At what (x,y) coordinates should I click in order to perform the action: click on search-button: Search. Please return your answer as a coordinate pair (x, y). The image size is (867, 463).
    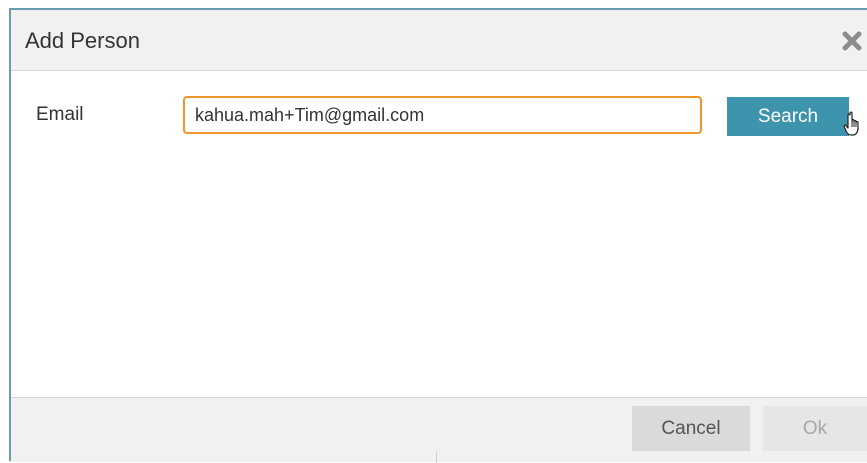
    Looking at the image, I should click on (788, 116).